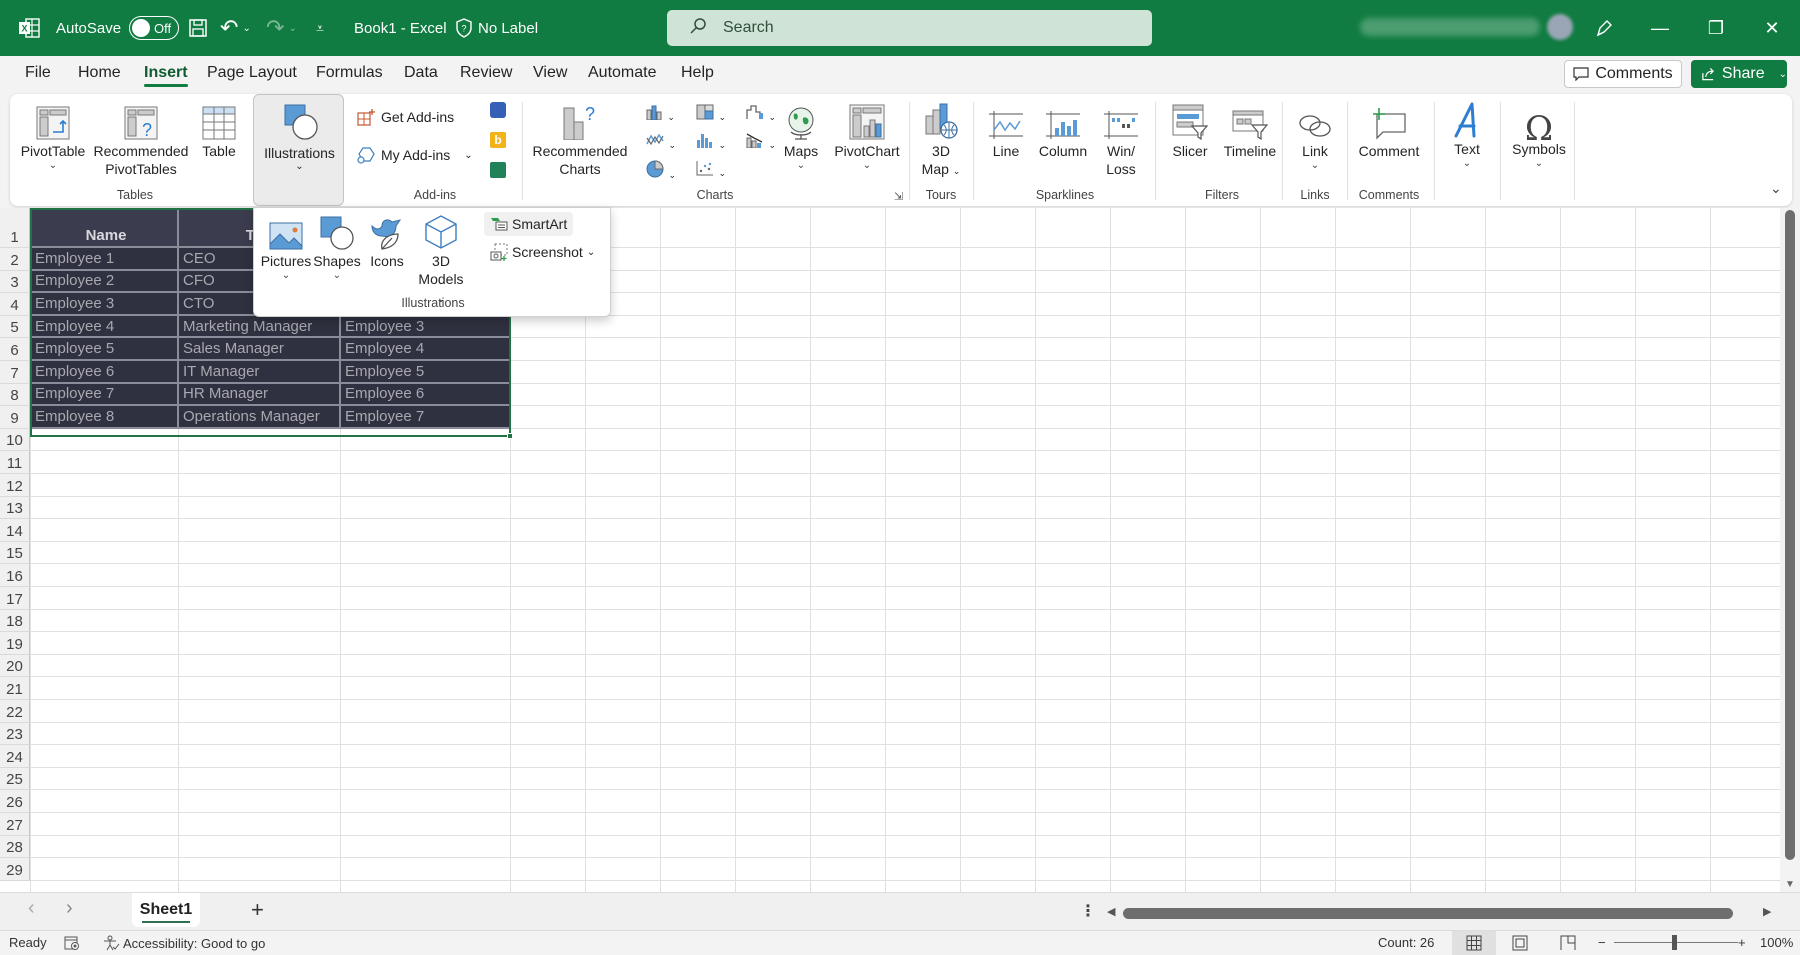  Describe the element at coordinates (252, 73) in the screenshot. I see `tab-page-layout: Page Layout` at that location.